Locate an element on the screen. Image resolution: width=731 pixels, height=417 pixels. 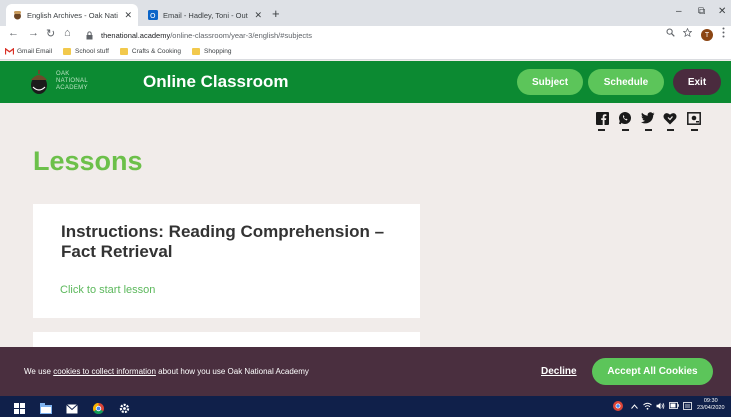
facebook-icon is located at coordinates (602, 118).